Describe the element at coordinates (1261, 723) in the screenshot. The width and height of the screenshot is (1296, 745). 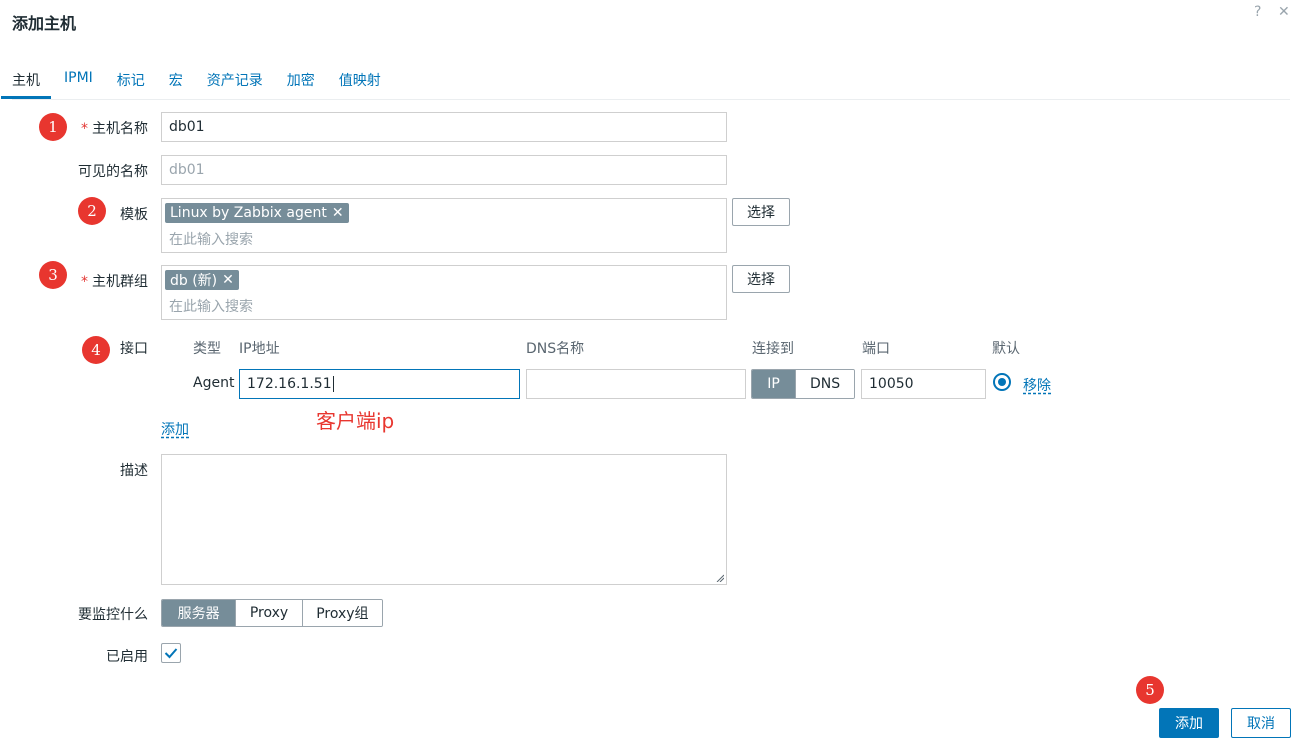
I see `cancel-button: 取消` at that location.